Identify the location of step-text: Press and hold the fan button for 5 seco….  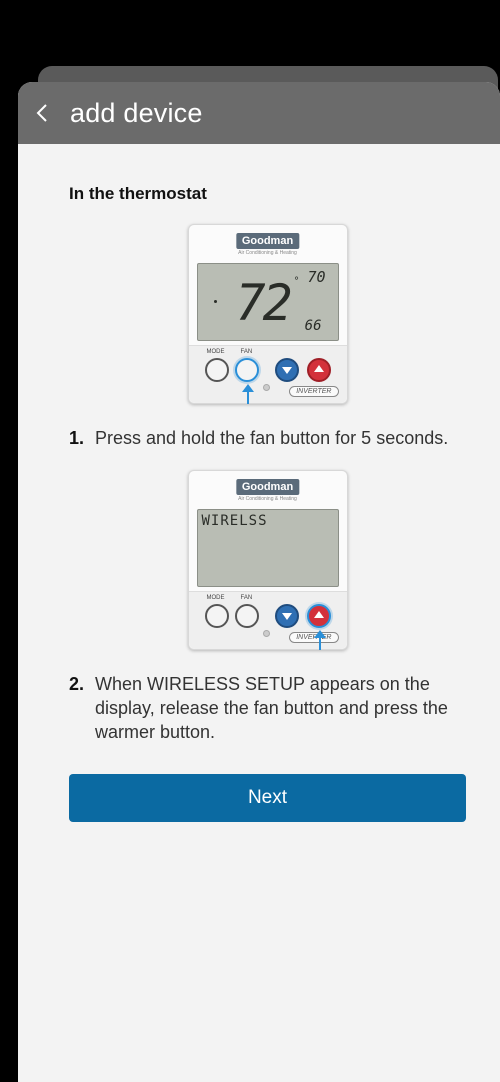
(272, 438).